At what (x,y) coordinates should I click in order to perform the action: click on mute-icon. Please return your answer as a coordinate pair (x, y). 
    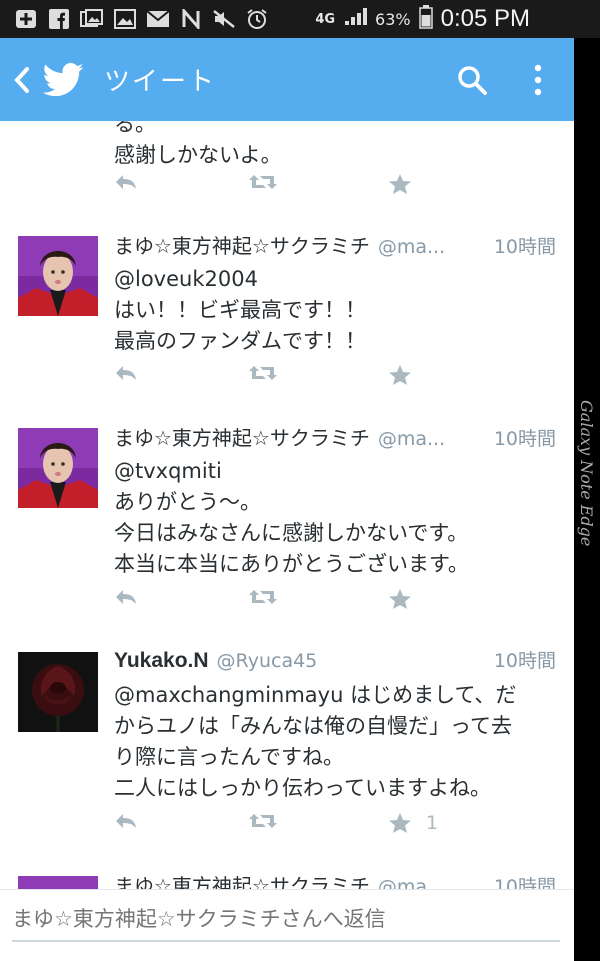
    Looking at the image, I should click on (224, 19).